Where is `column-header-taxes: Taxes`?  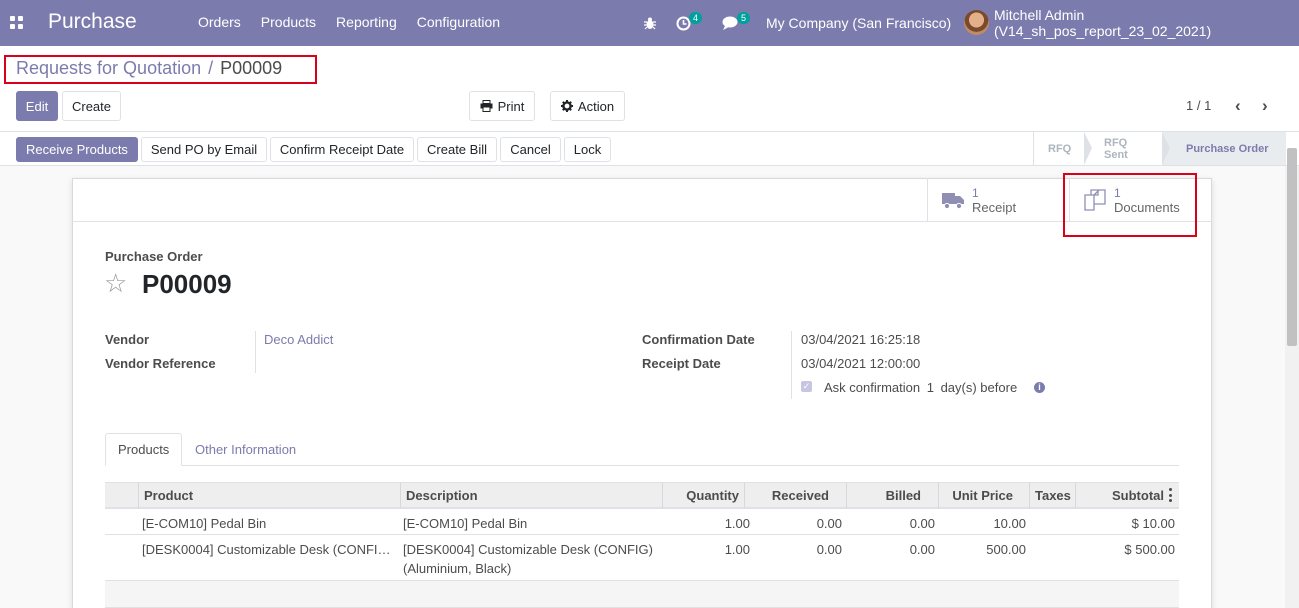
column-header-taxes: Taxes is located at coordinates (1052, 495).